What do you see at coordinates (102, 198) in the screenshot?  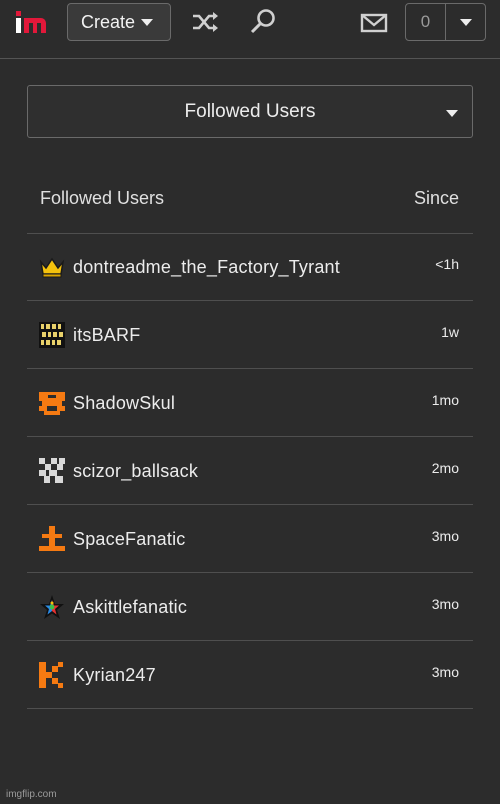 I see `list-header-title: Followed Users` at bounding box center [102, 198].